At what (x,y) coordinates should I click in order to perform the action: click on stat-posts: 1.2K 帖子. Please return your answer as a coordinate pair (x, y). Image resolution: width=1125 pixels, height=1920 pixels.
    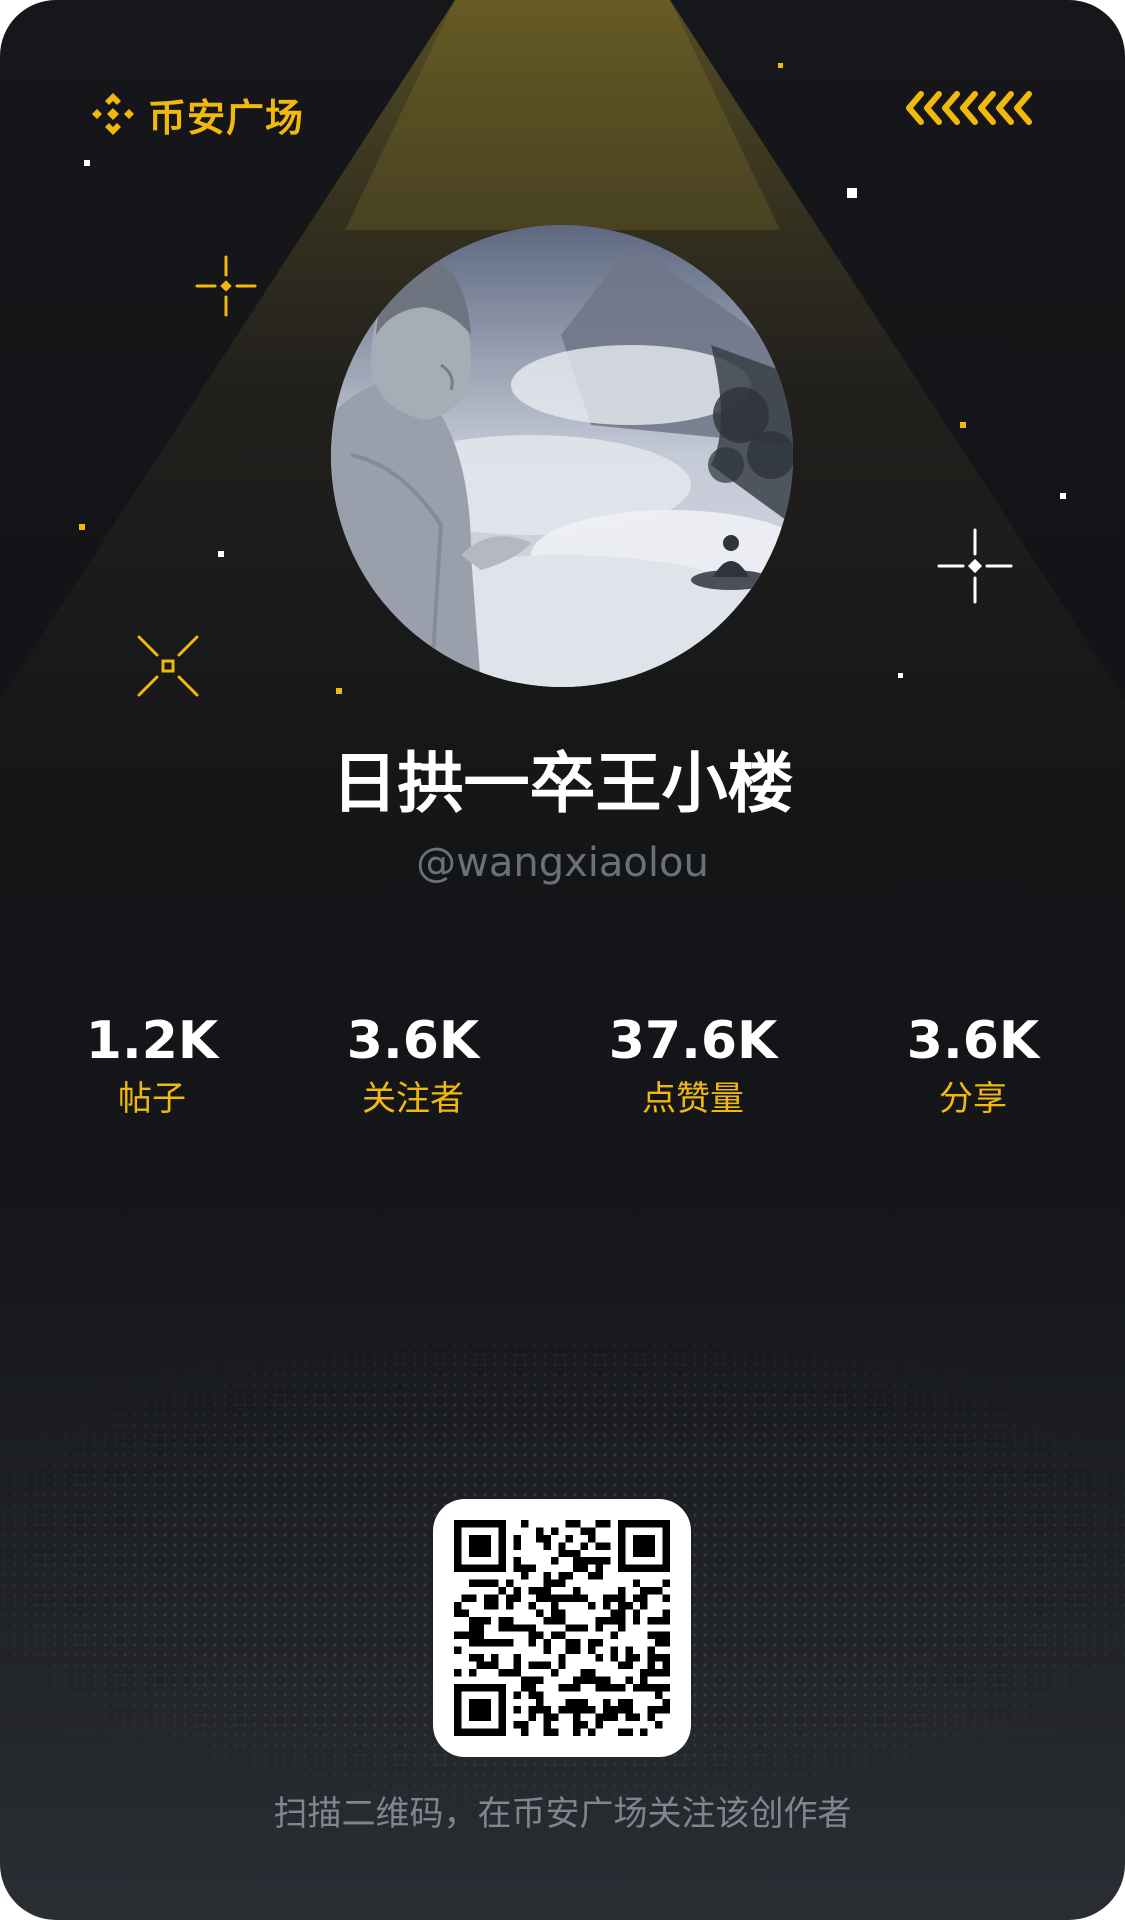
    Looking at the image, I should click on (152, 1067).